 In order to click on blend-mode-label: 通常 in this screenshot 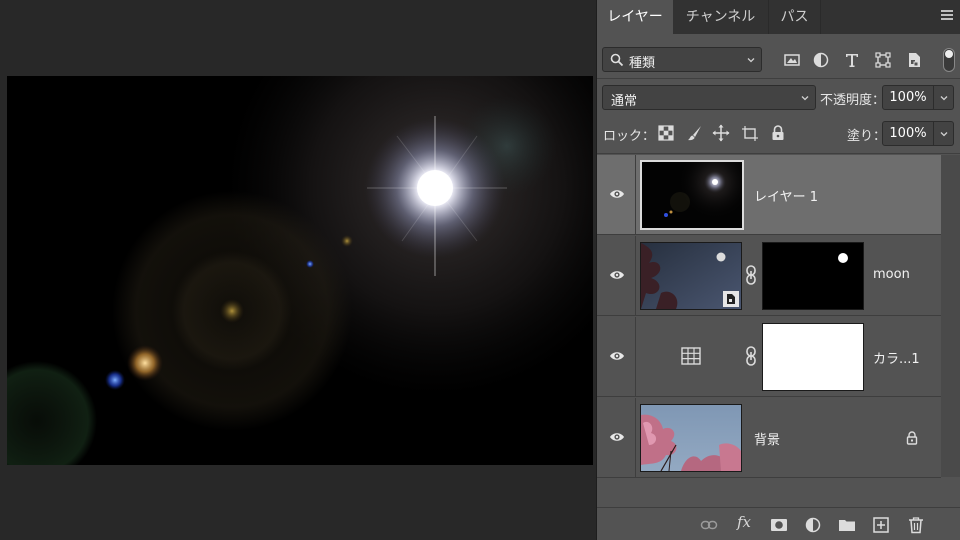, I will do `click(624, 101)`.